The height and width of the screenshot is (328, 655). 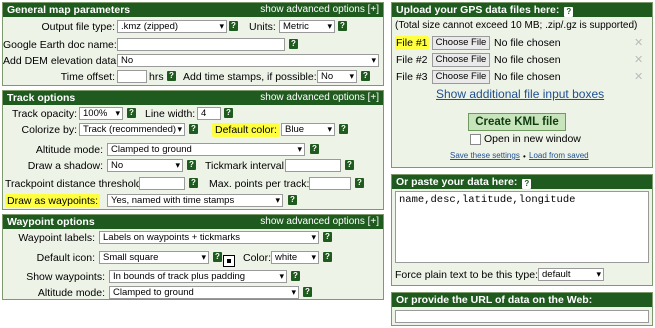 I want to click on file-2-status: No file chosen, so click(x=527, y=60).